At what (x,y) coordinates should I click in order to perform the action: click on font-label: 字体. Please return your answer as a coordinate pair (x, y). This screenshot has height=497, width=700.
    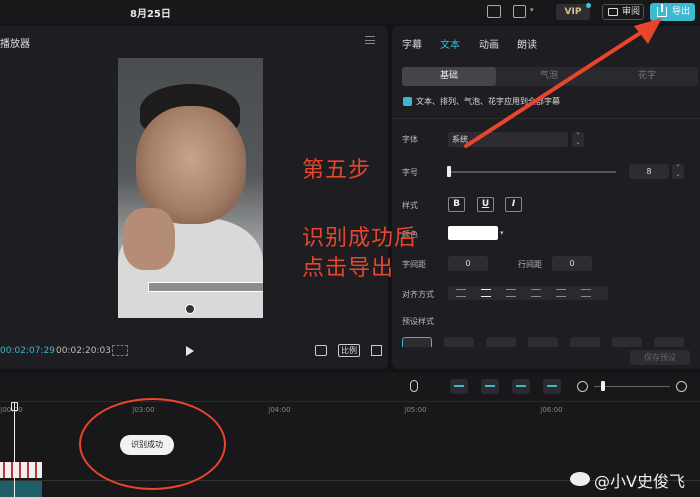
    Looking at the image, I should click on (410, 139).